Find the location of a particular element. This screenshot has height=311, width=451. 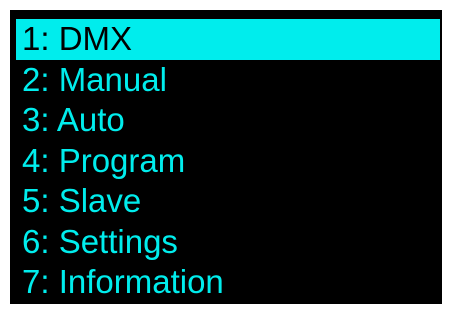

menu-item-program: 4: Program is located at coordinates (228, 161).